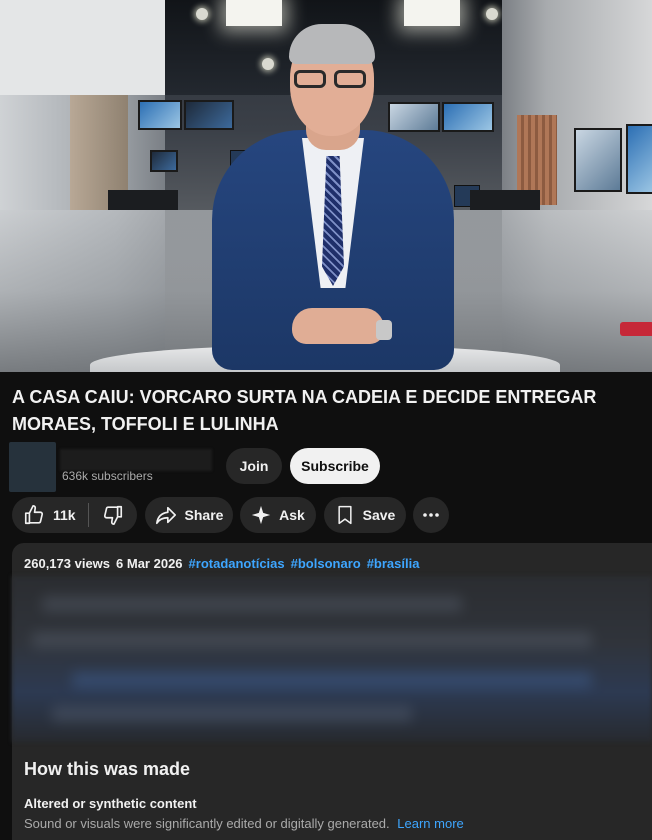 The width and height of the screenshot is (652, 840). I want to click on like-dislike-group: 11k, so click(74, 515).